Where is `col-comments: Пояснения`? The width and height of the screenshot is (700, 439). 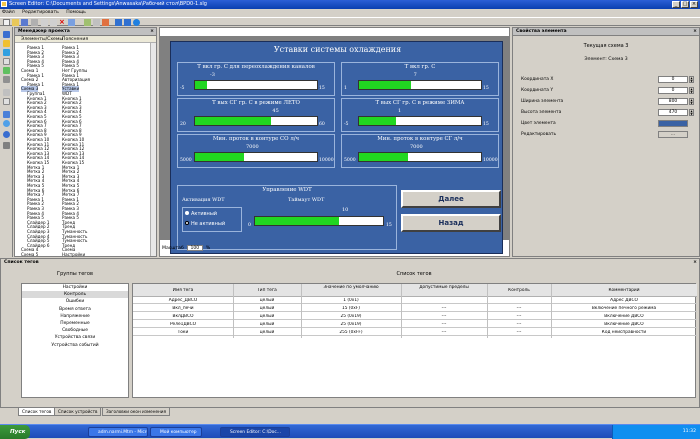
col-comments: Пояснения is located at coordinates (75, 39).